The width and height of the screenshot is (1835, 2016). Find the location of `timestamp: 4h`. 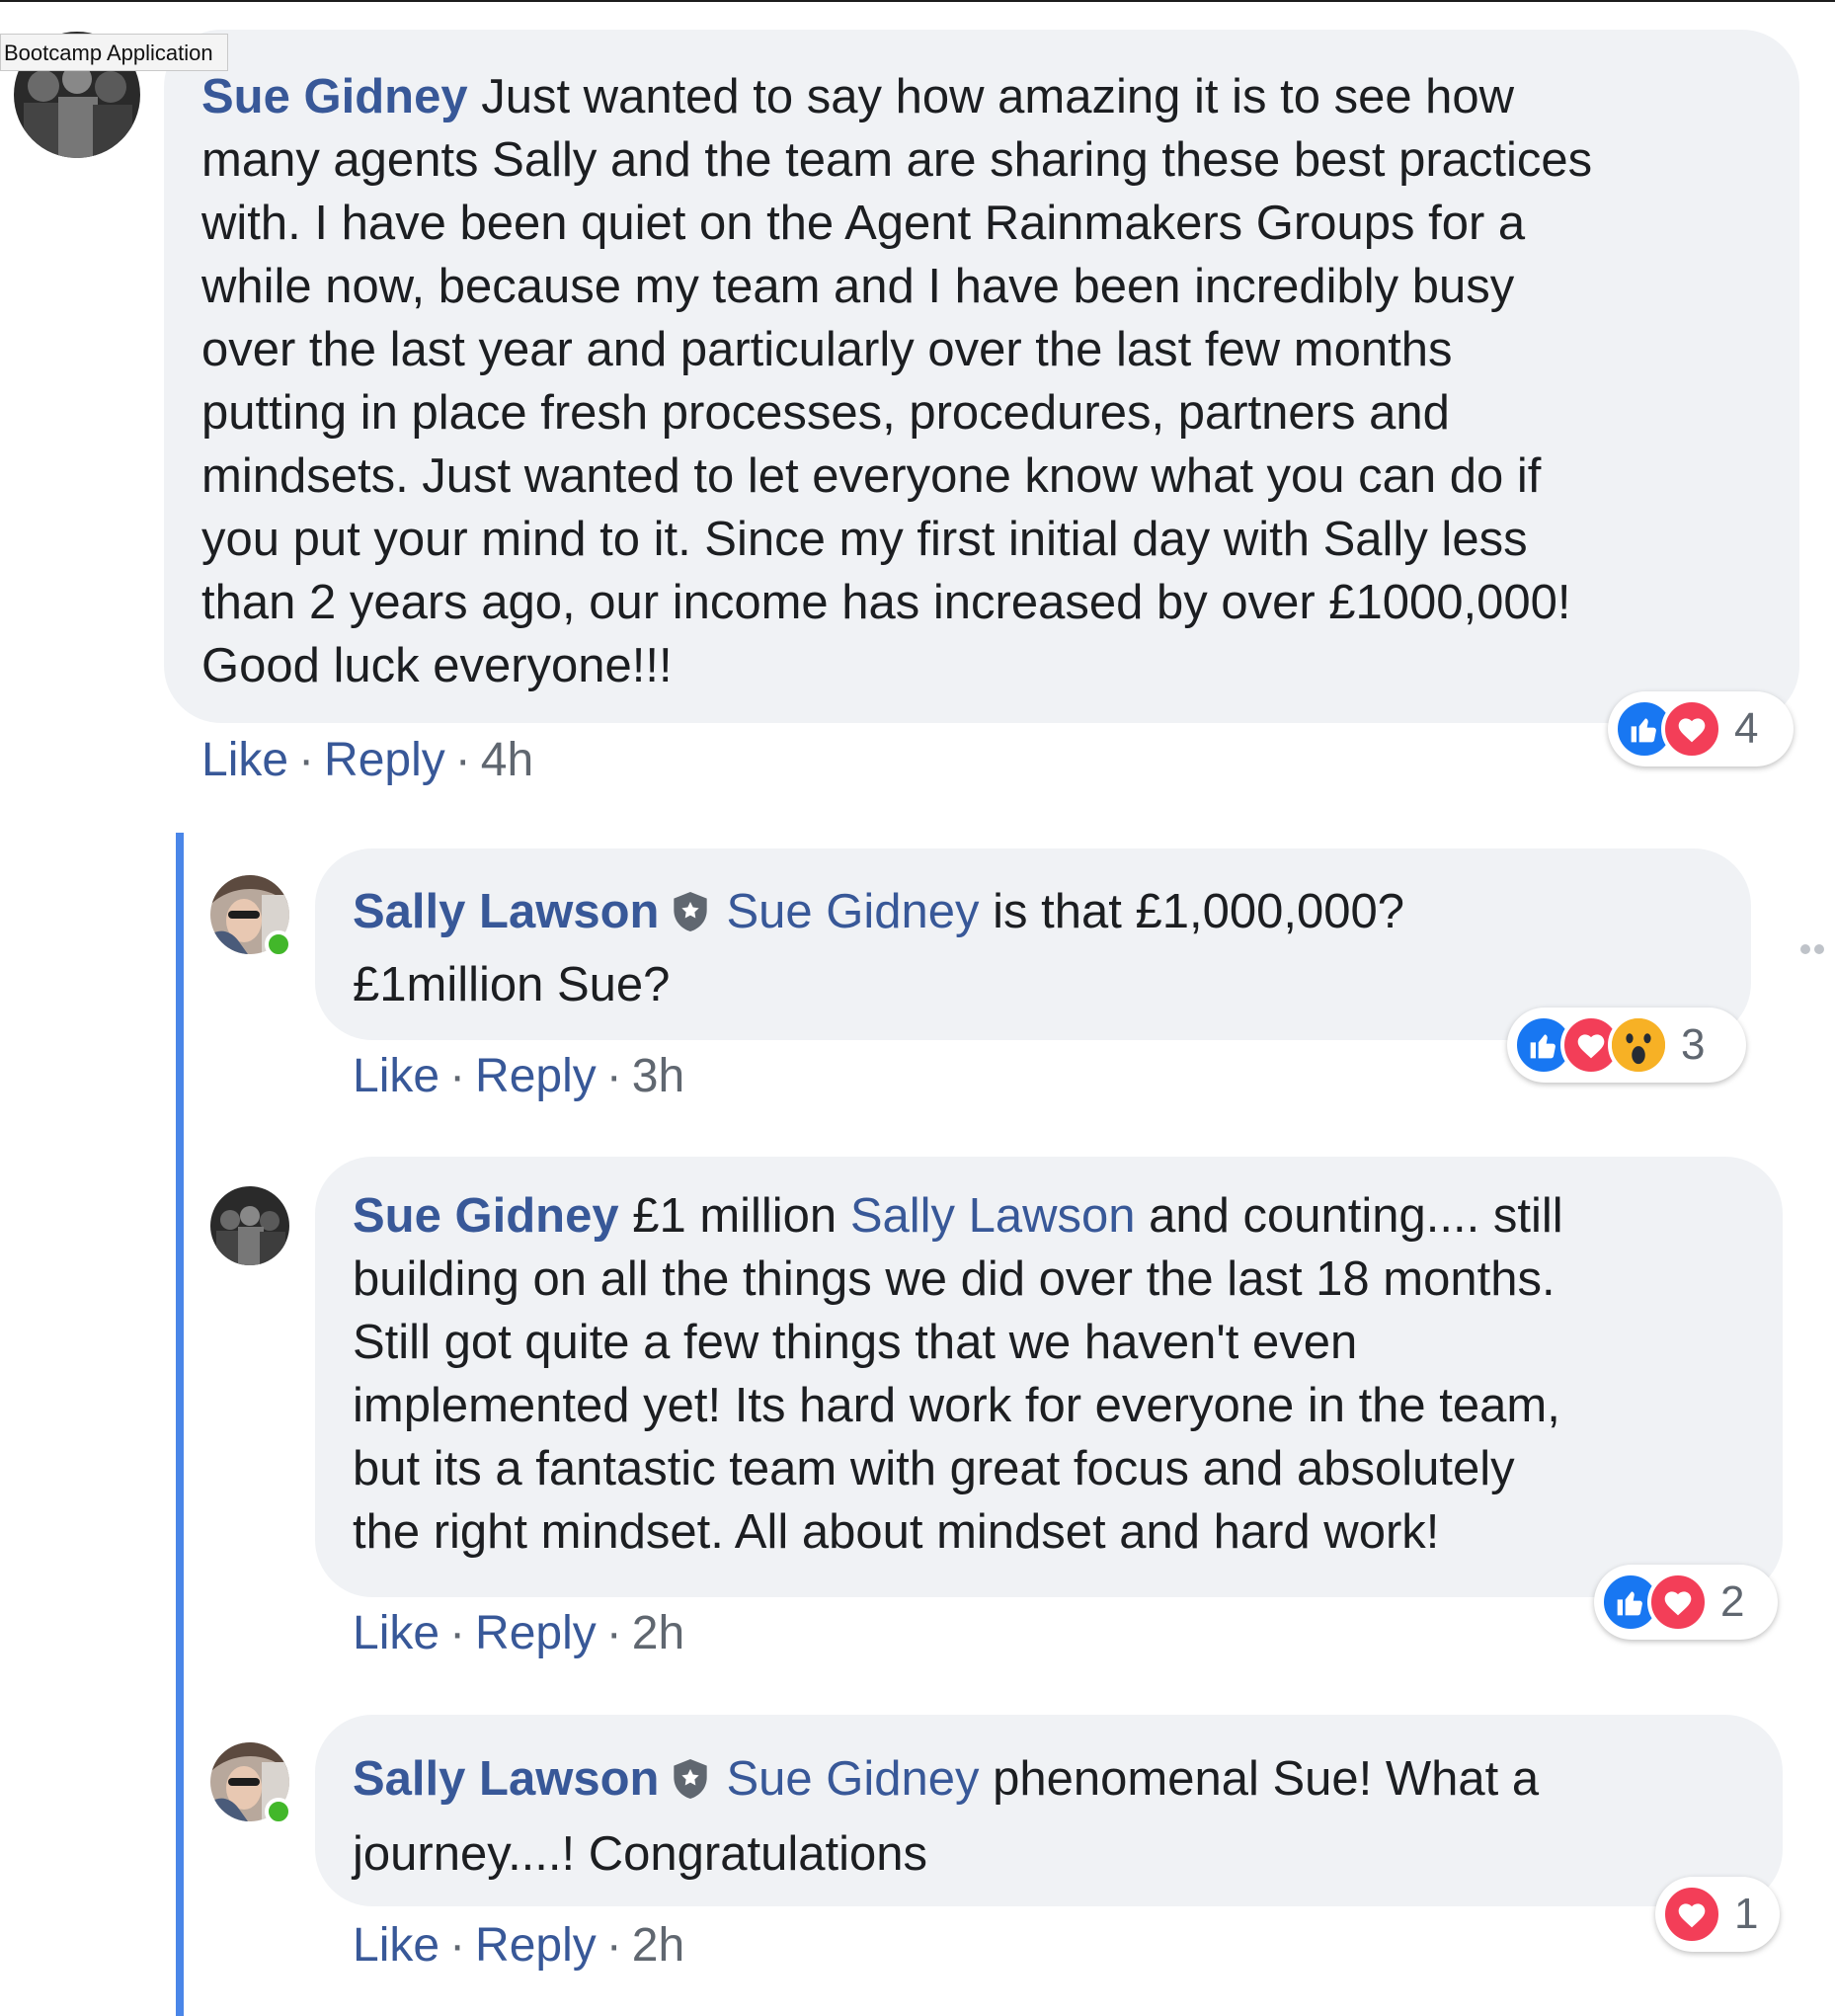

timestamp: 4h is located at coordinates (507, 760).